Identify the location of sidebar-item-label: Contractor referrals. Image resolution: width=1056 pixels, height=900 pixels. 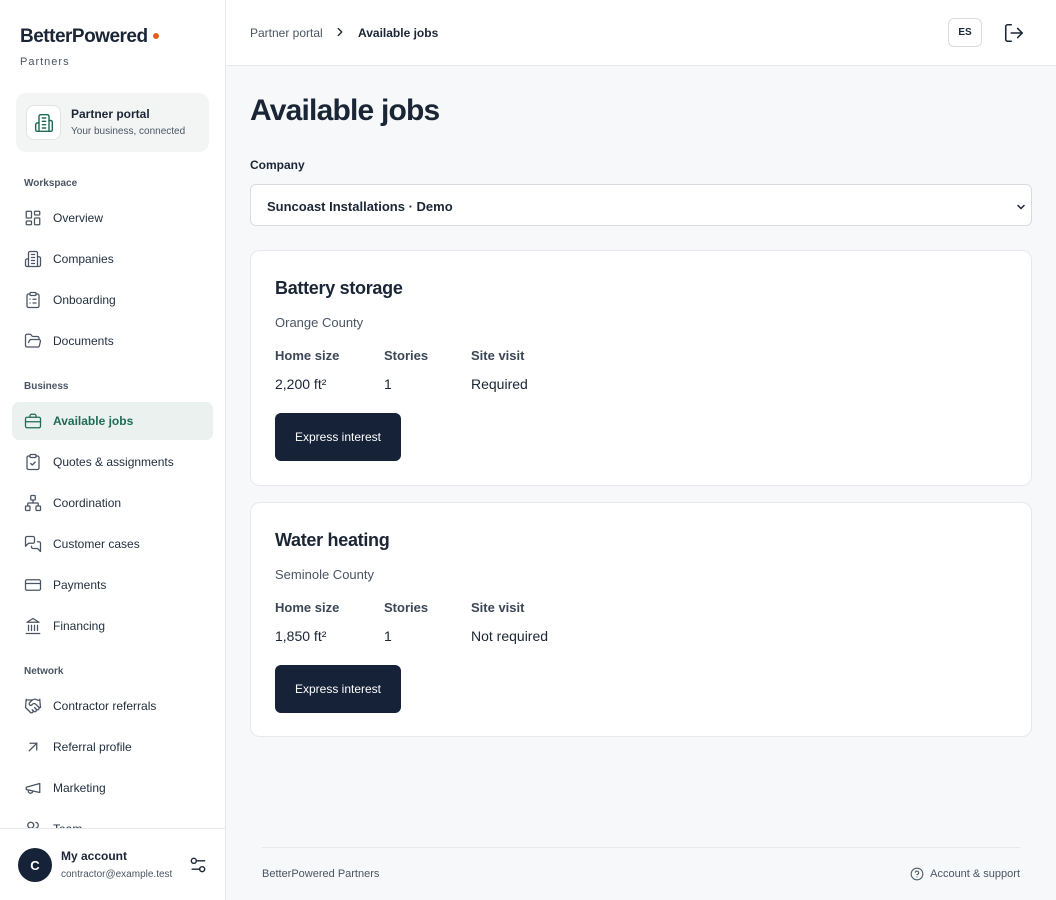
(105, 706).